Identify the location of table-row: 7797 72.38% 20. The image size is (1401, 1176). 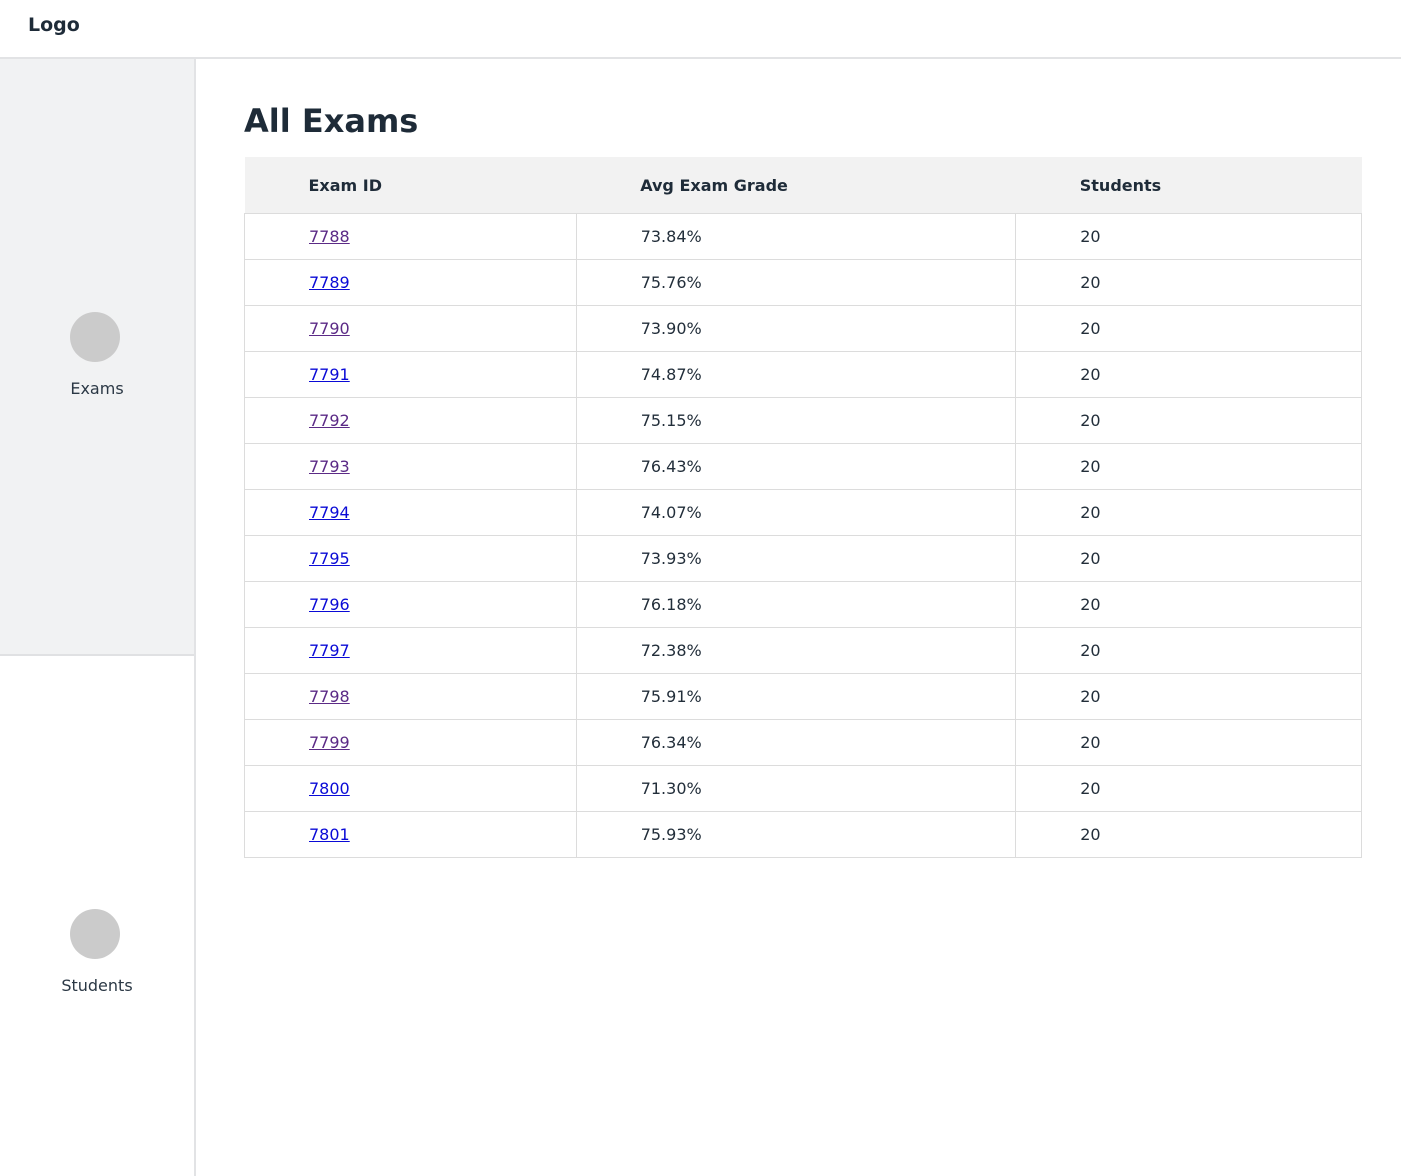
(803, 650).